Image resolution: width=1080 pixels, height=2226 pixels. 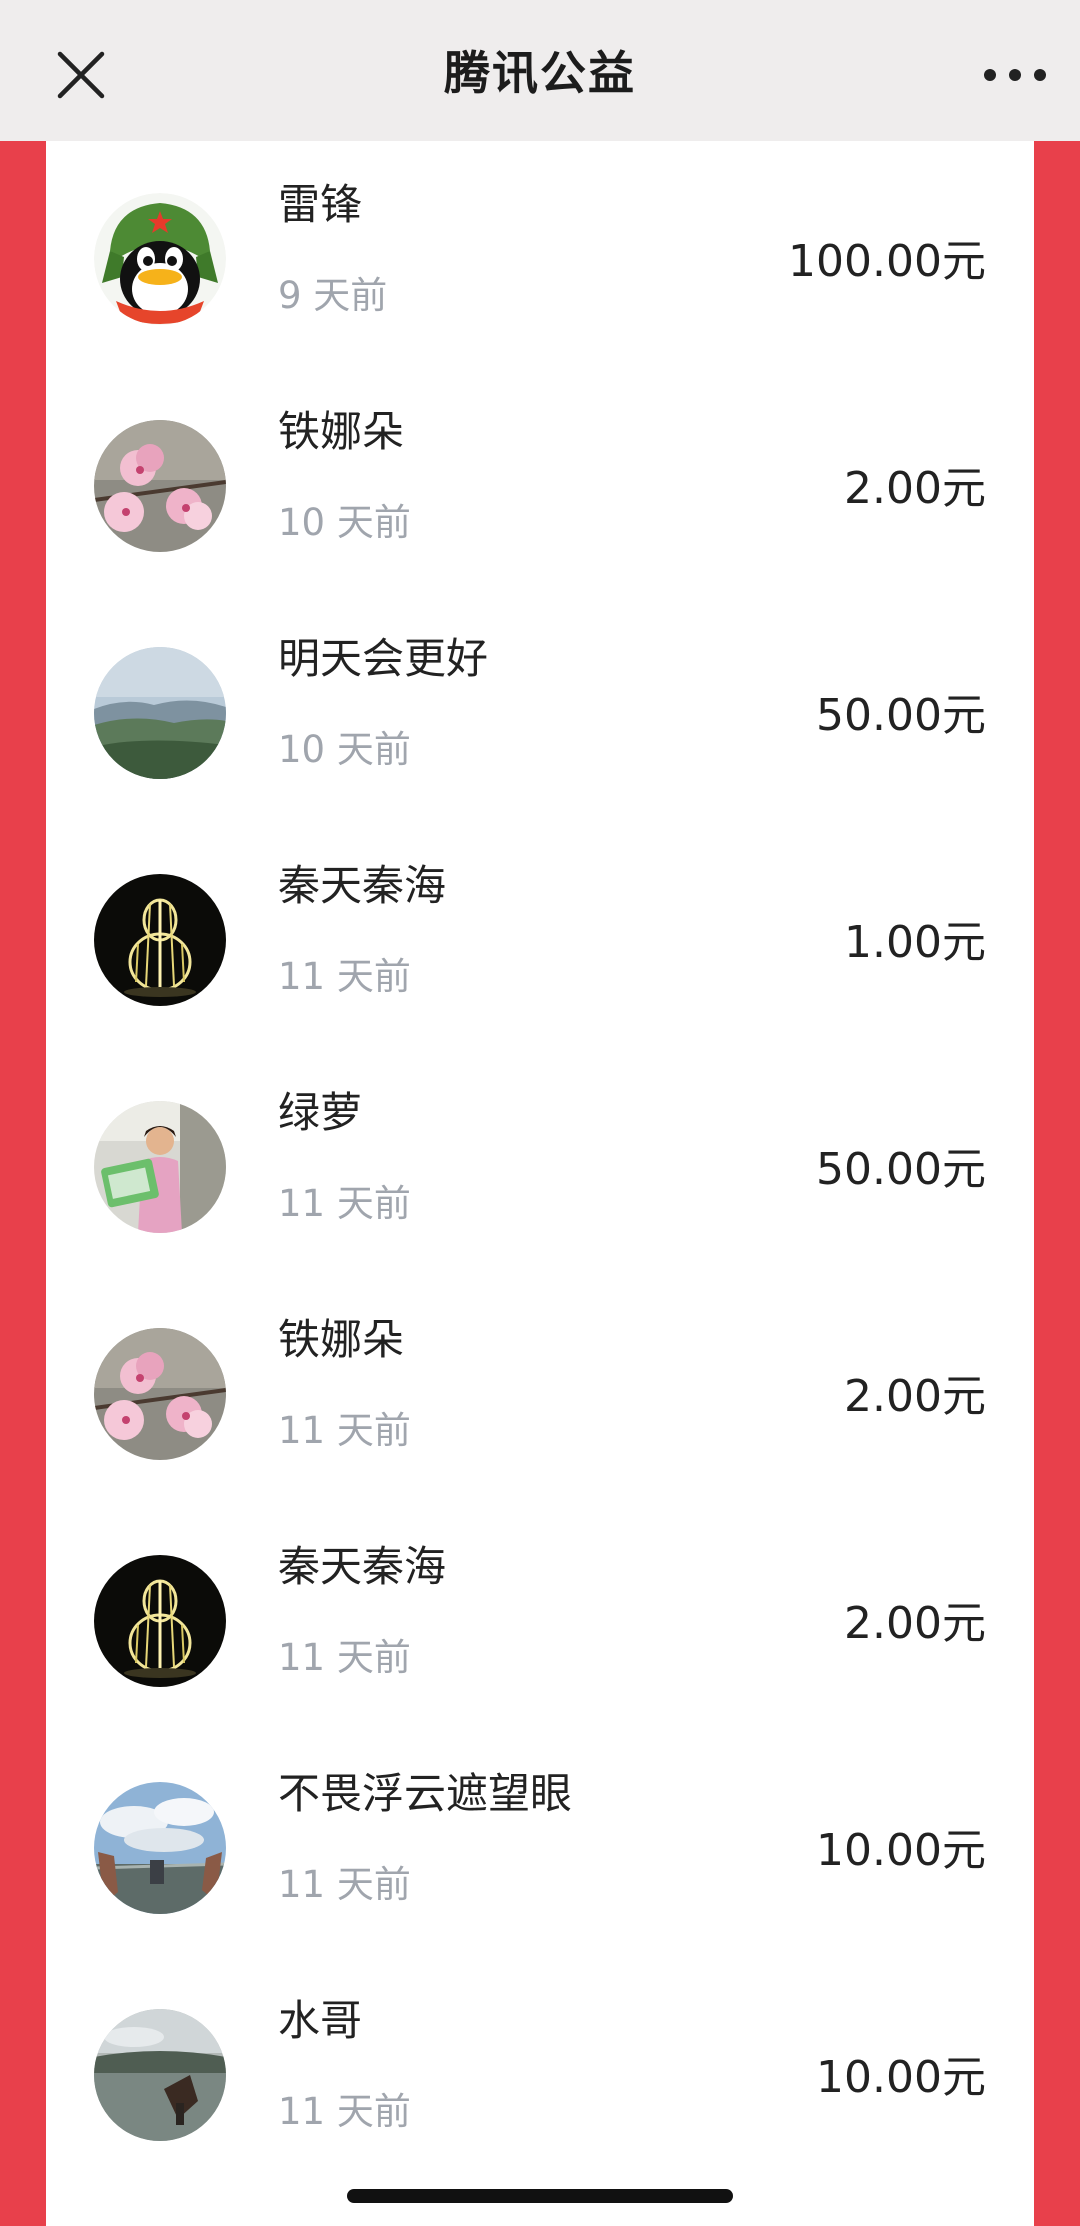 I want to click on donation-row: 绿萝 11 天前 50.00元, so click(x=540, y=1162).